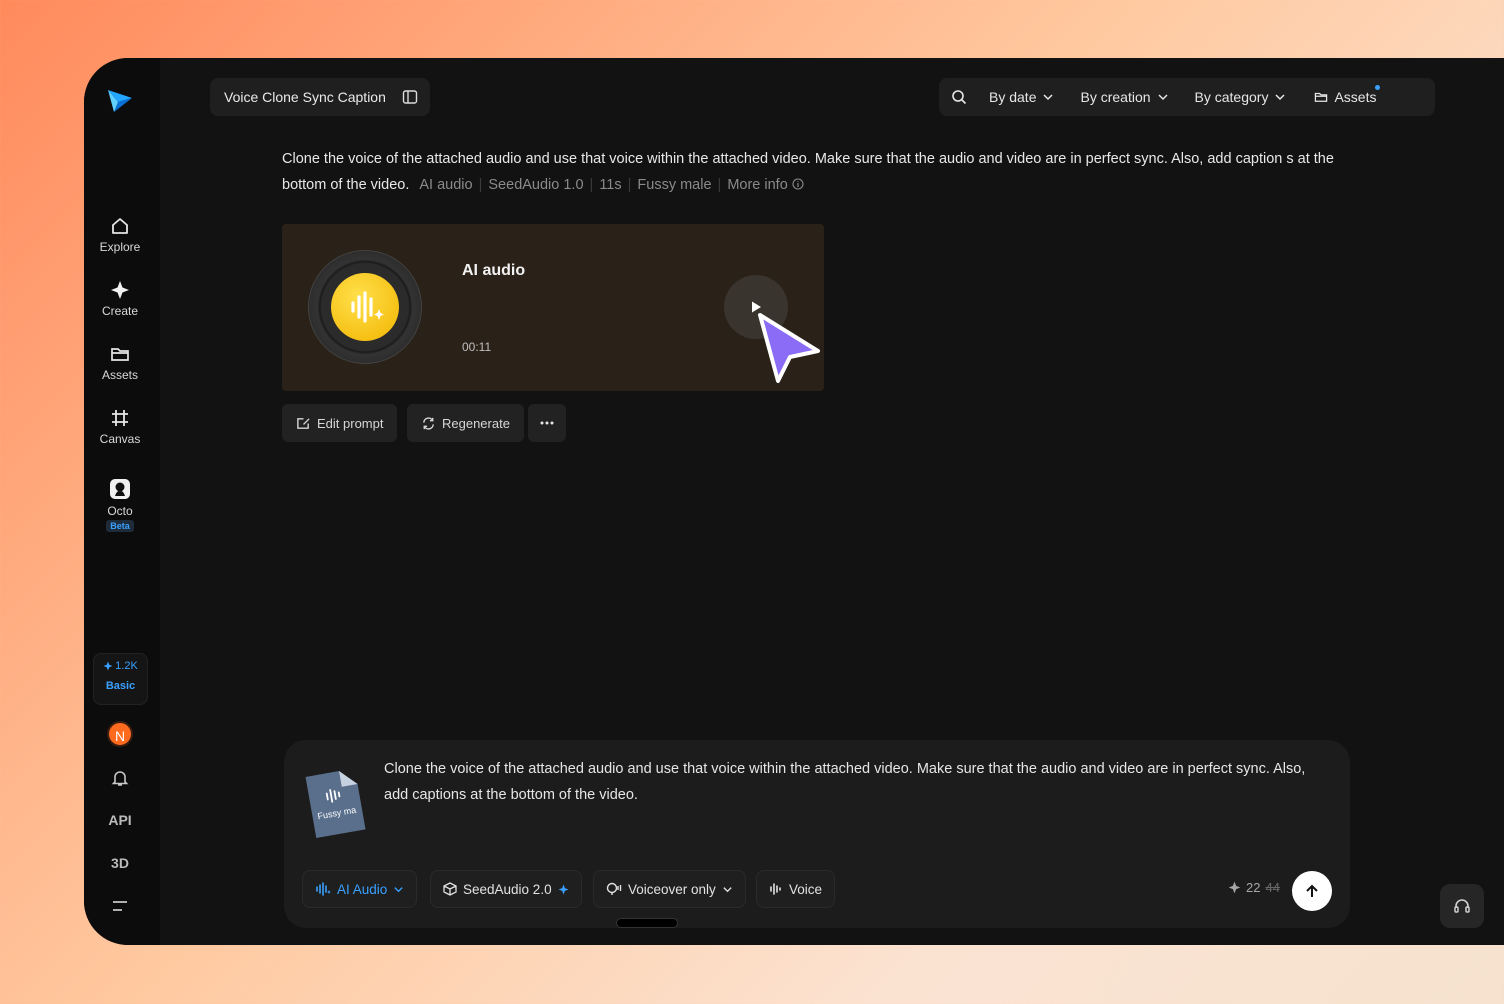 This screenshot has width=1504, height=1004. I want to click on canvas-icon, so click(120, 418).